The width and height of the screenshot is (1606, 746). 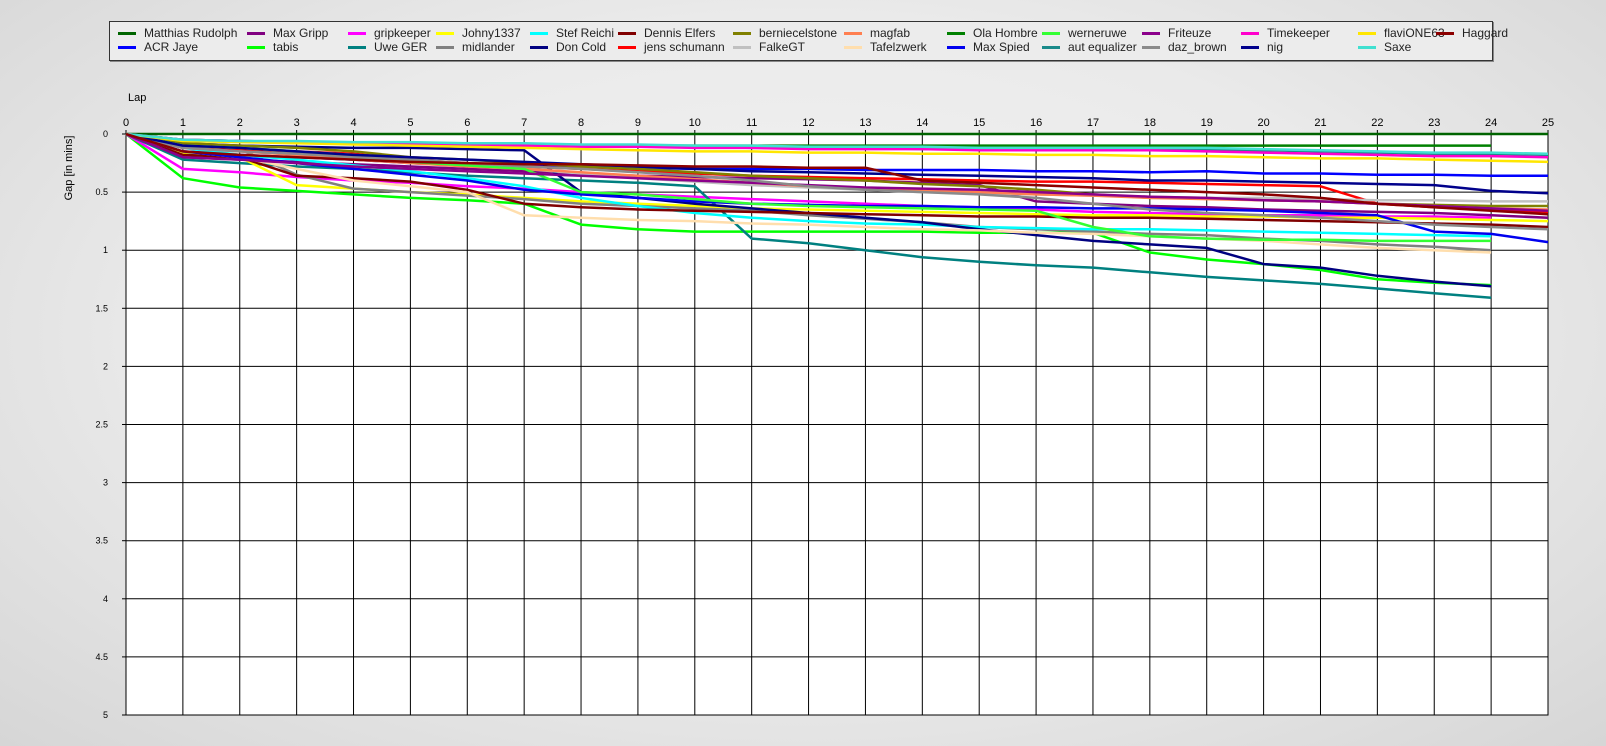 What do you see at coordinates (105, 250) in the screenshot?
I see `y-tick-label: 1` at bounding box center [105, 250].